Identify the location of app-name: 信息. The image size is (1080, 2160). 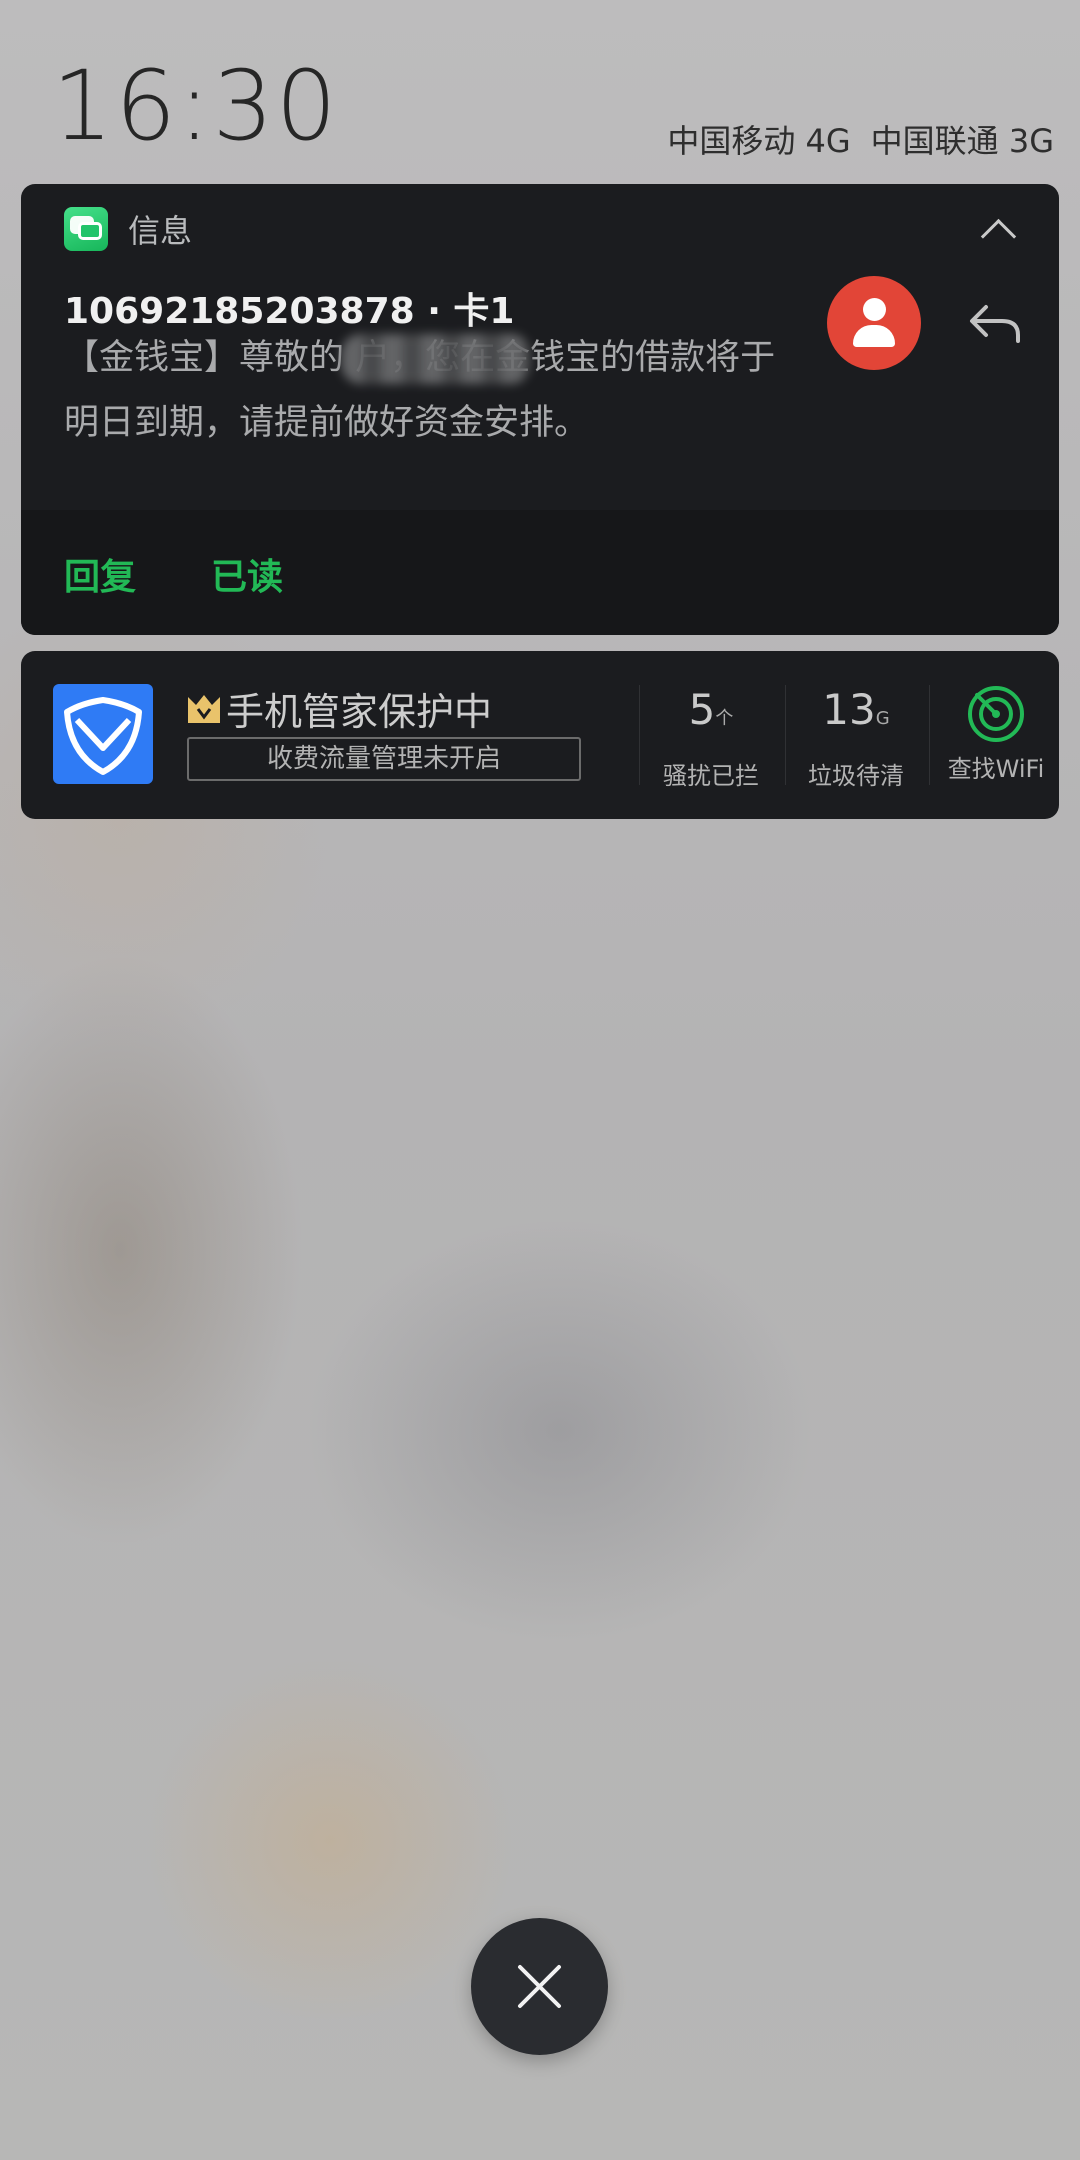
(160, 231).